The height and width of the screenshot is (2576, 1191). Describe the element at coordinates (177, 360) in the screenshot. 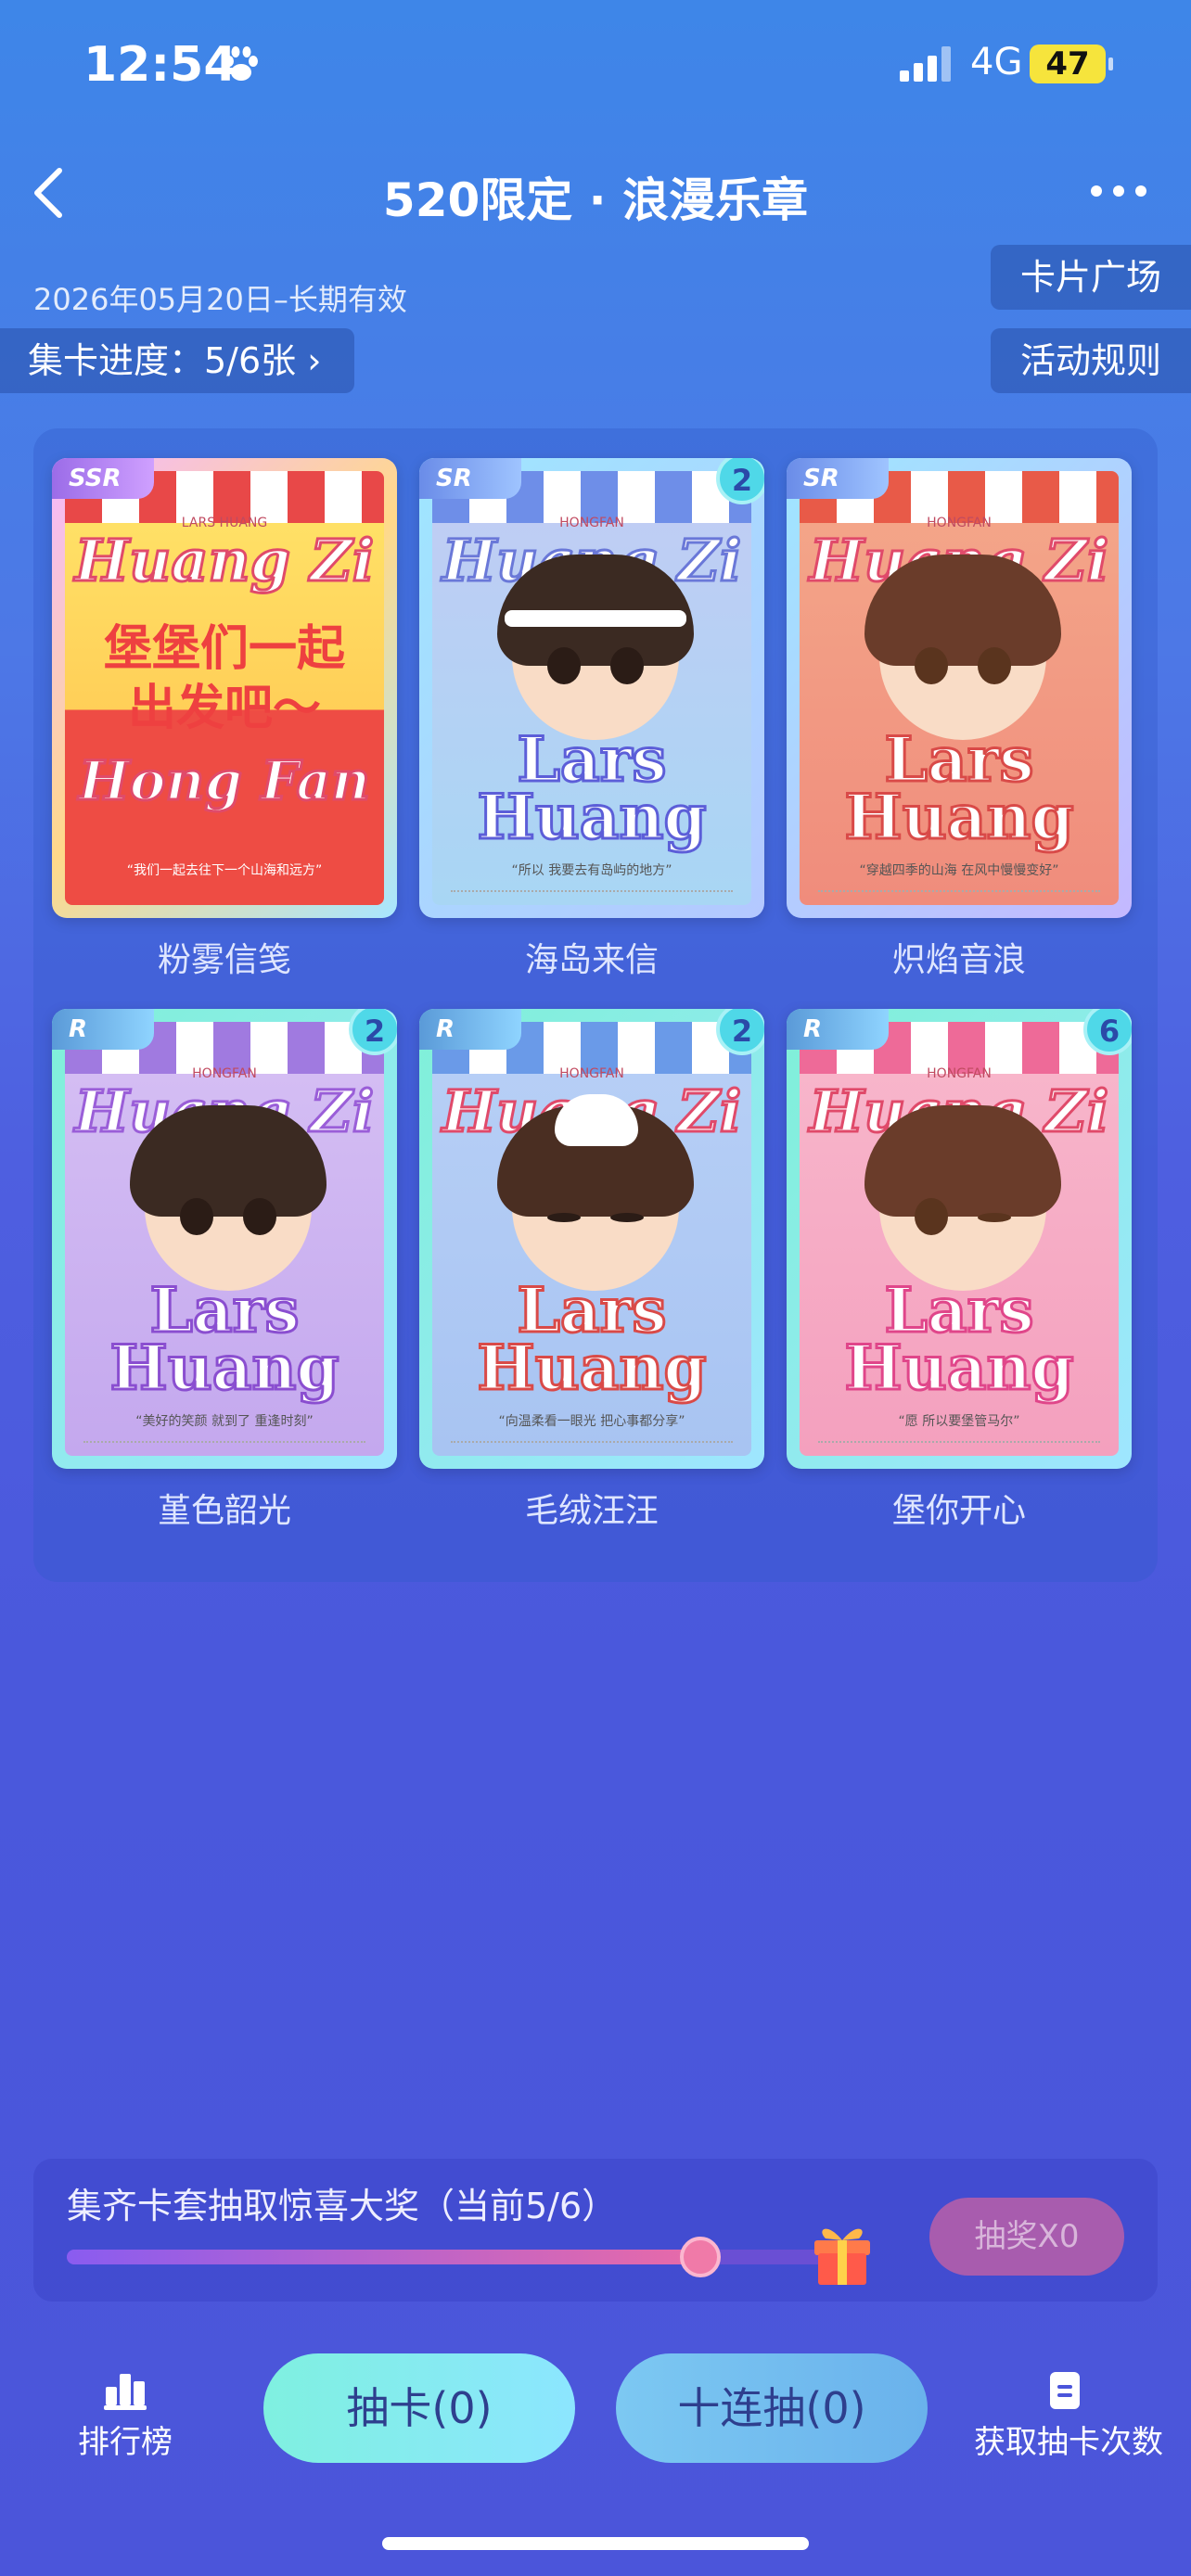

I see `collection-progress-button: 集卡进度：5/6张 ›` at that location.